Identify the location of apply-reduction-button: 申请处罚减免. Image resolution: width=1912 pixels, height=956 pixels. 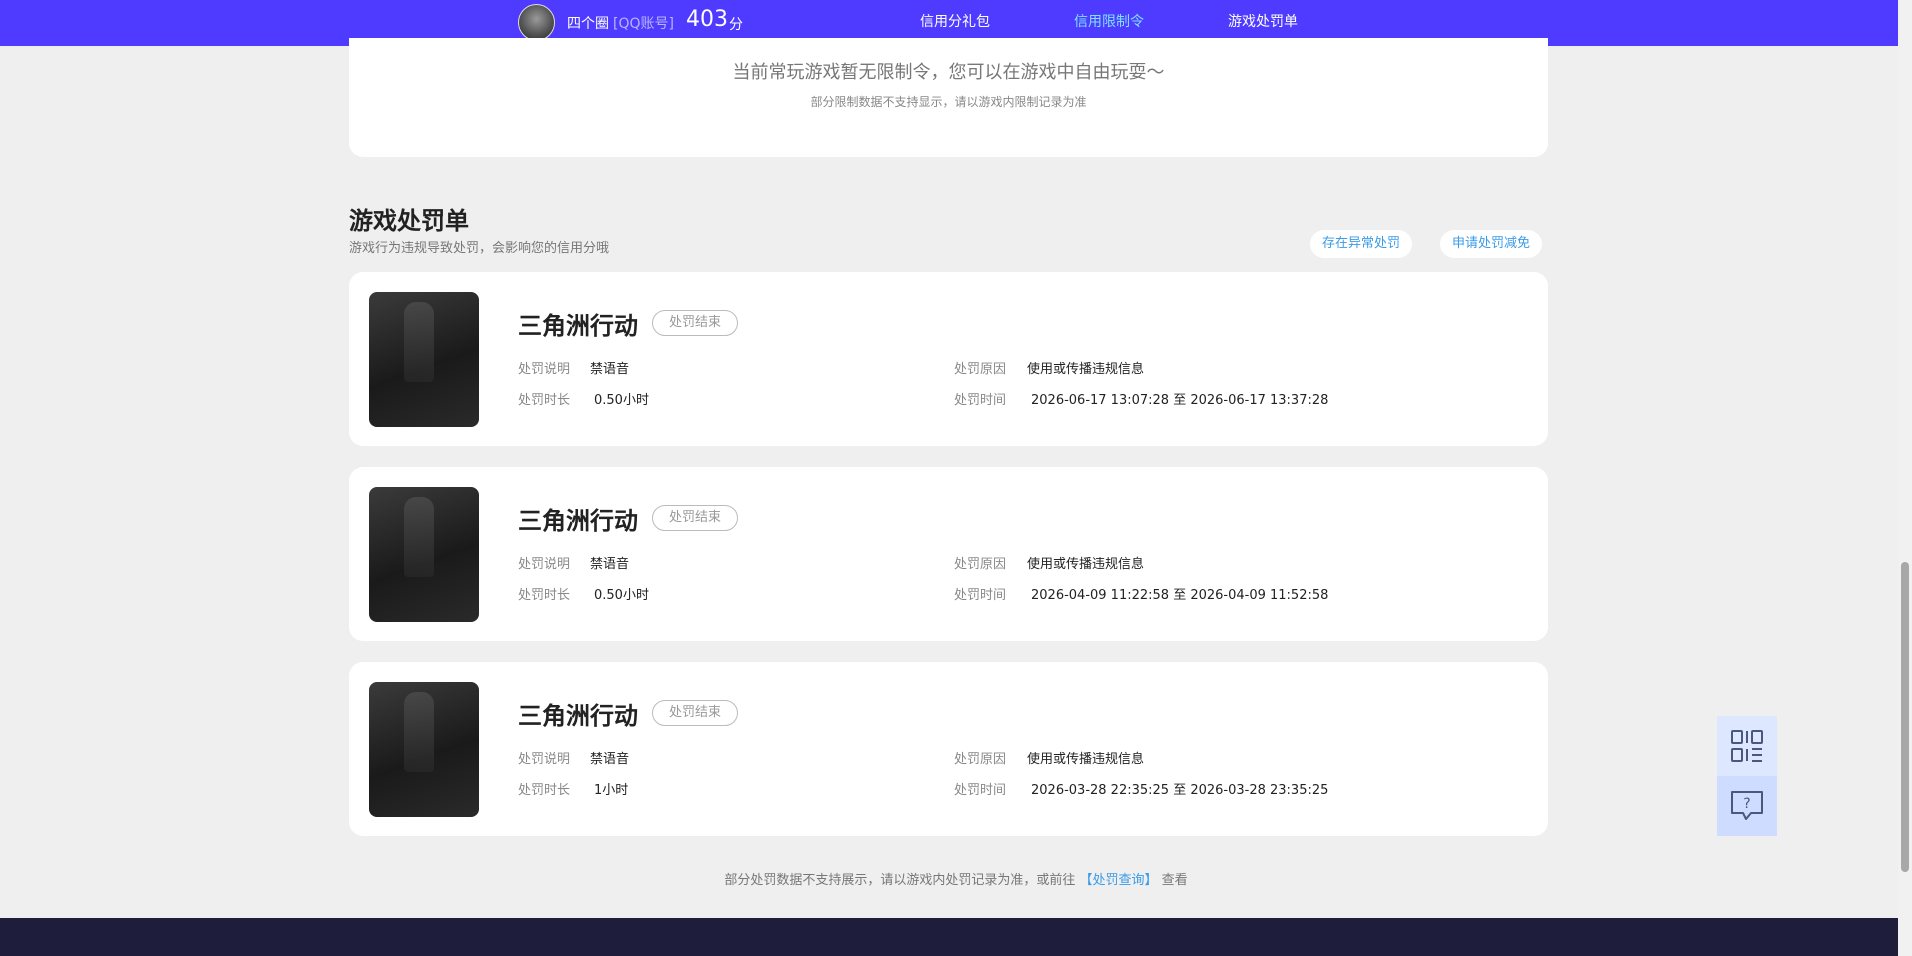
(1491, 244).